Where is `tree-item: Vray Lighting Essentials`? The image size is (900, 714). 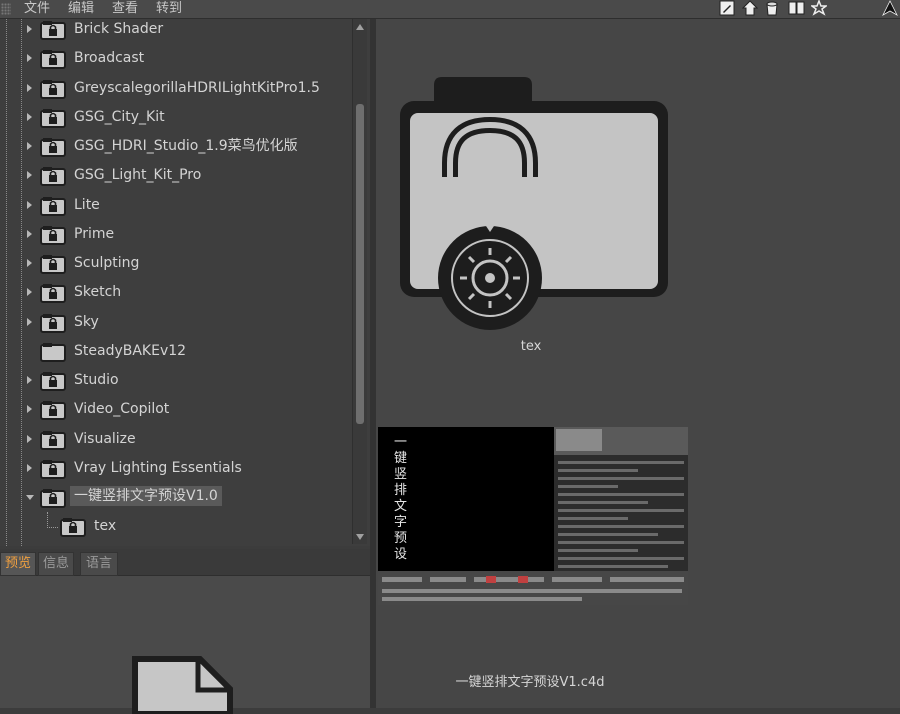 tree-item: Vray Lighting Essentials is located at coordinates (175, 468).